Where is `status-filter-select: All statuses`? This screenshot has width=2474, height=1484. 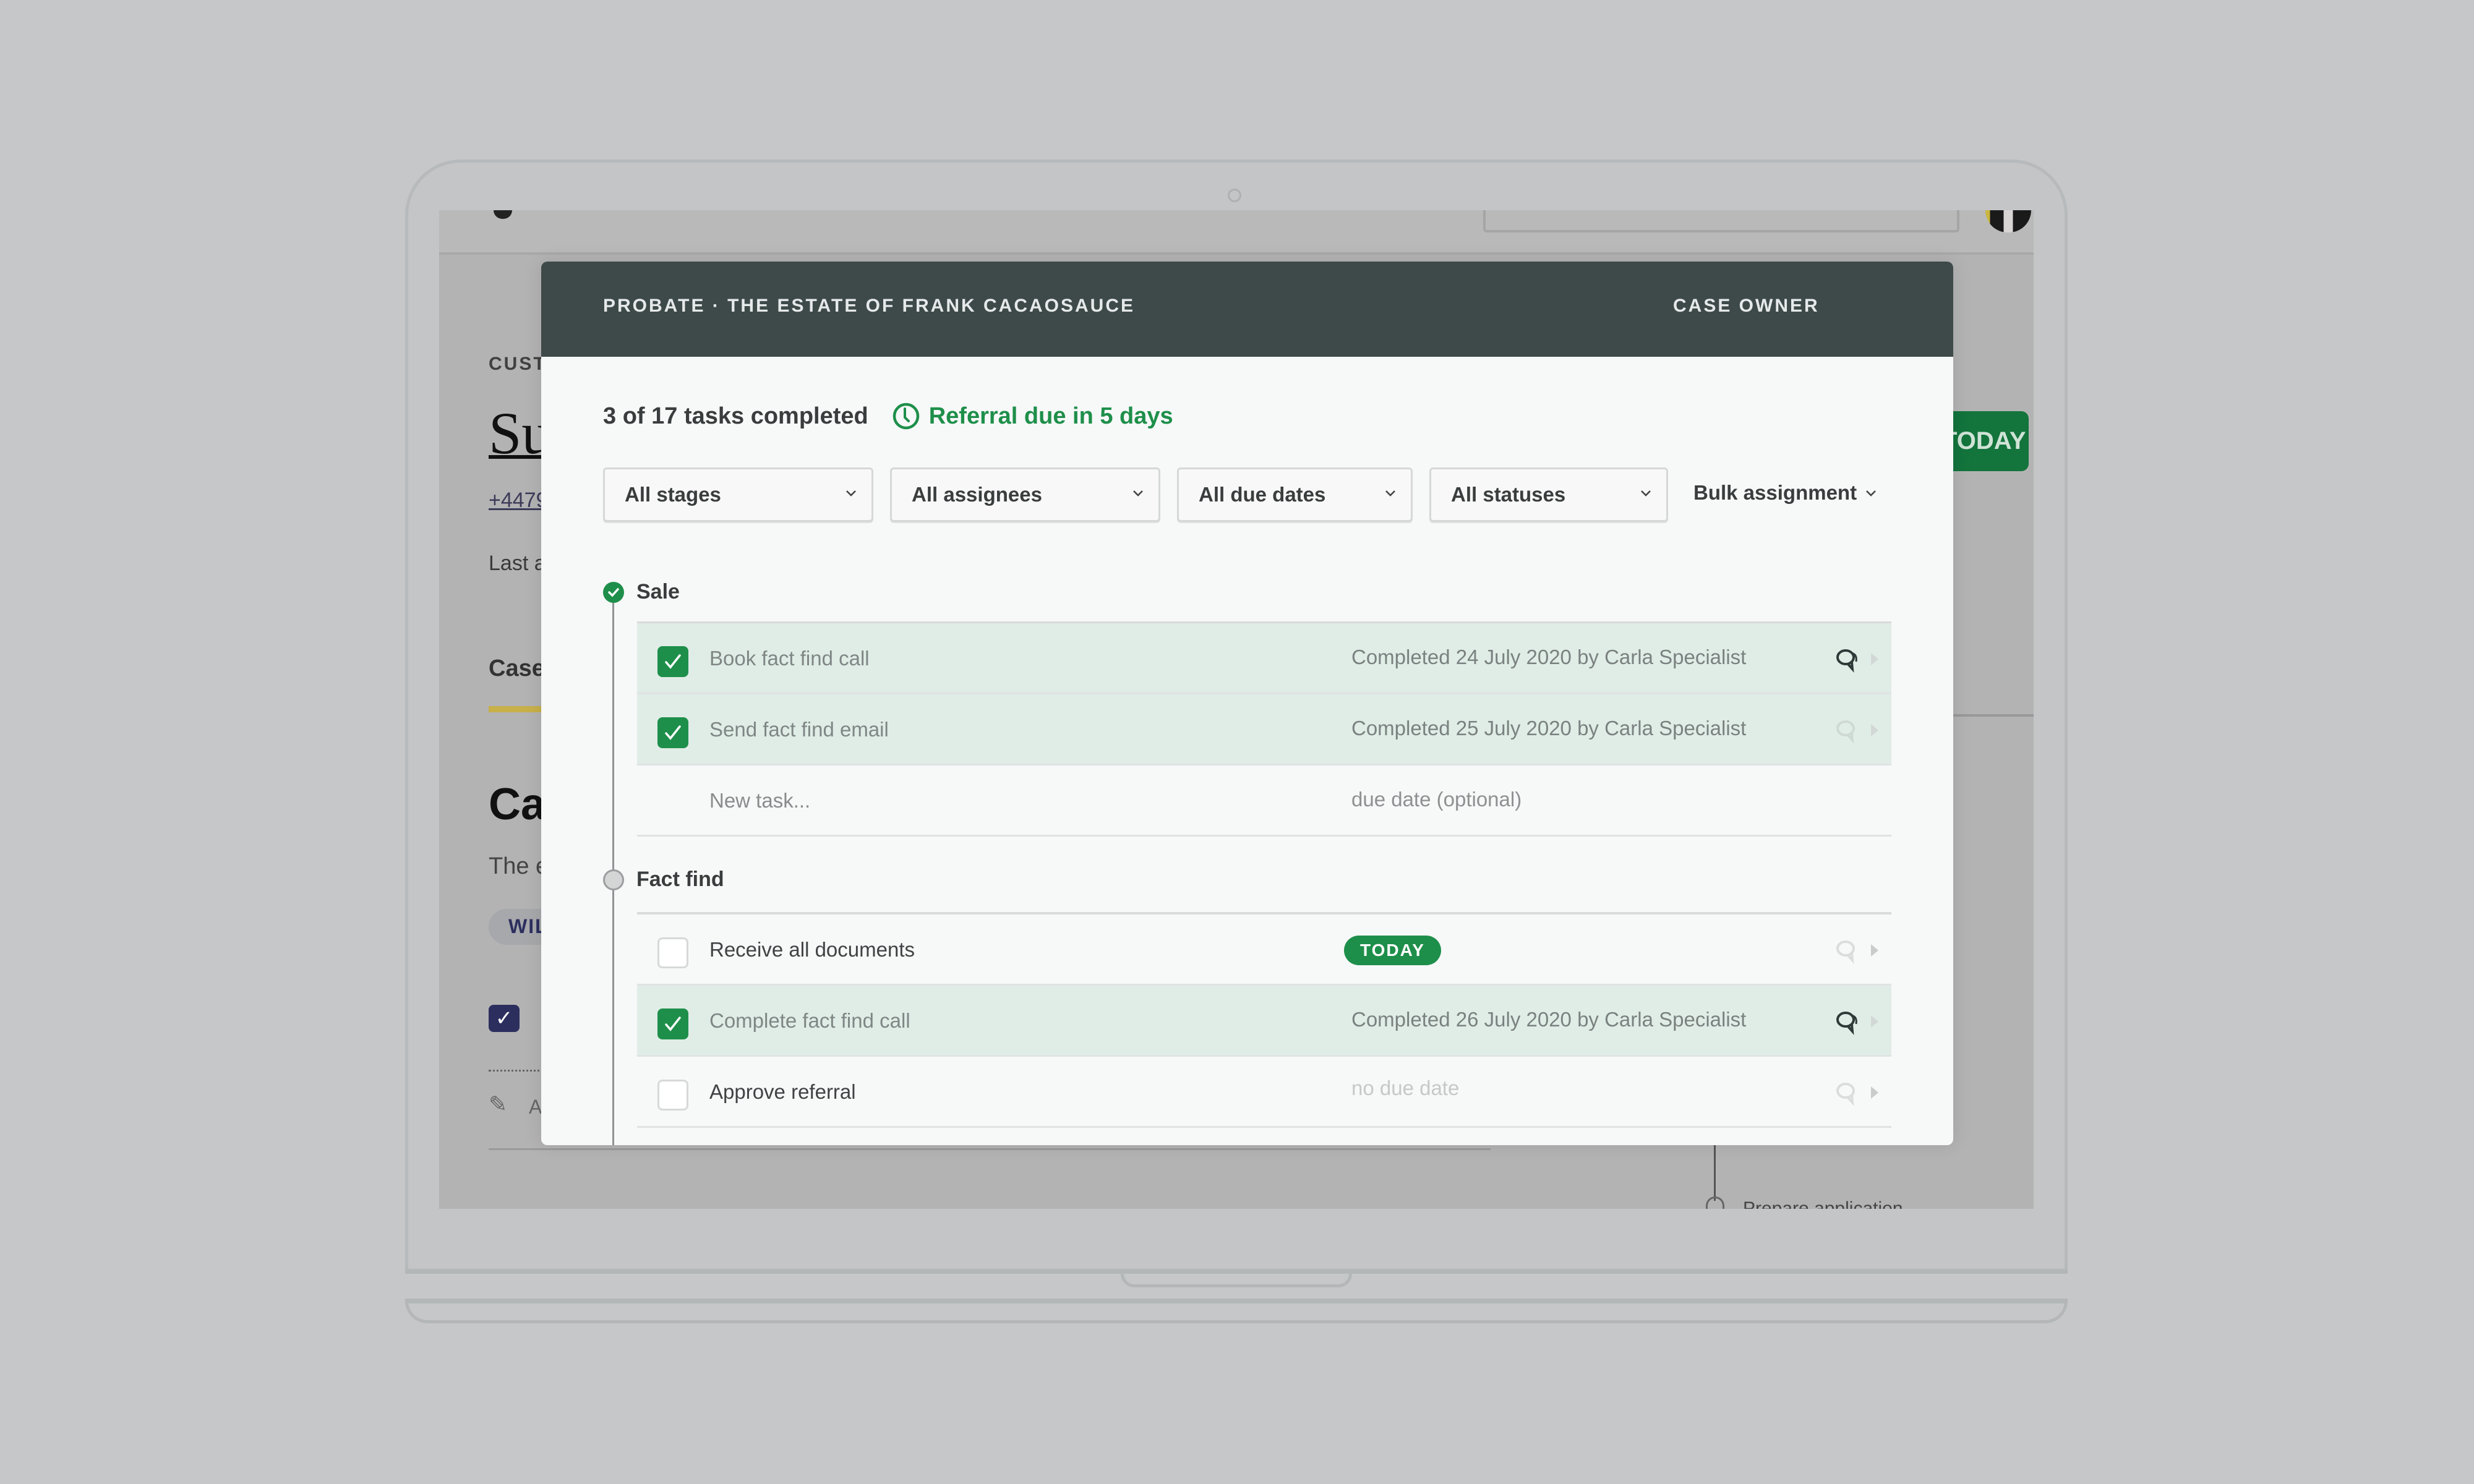 status-filter-select: All statuses is located at coordinates (1548, 494).